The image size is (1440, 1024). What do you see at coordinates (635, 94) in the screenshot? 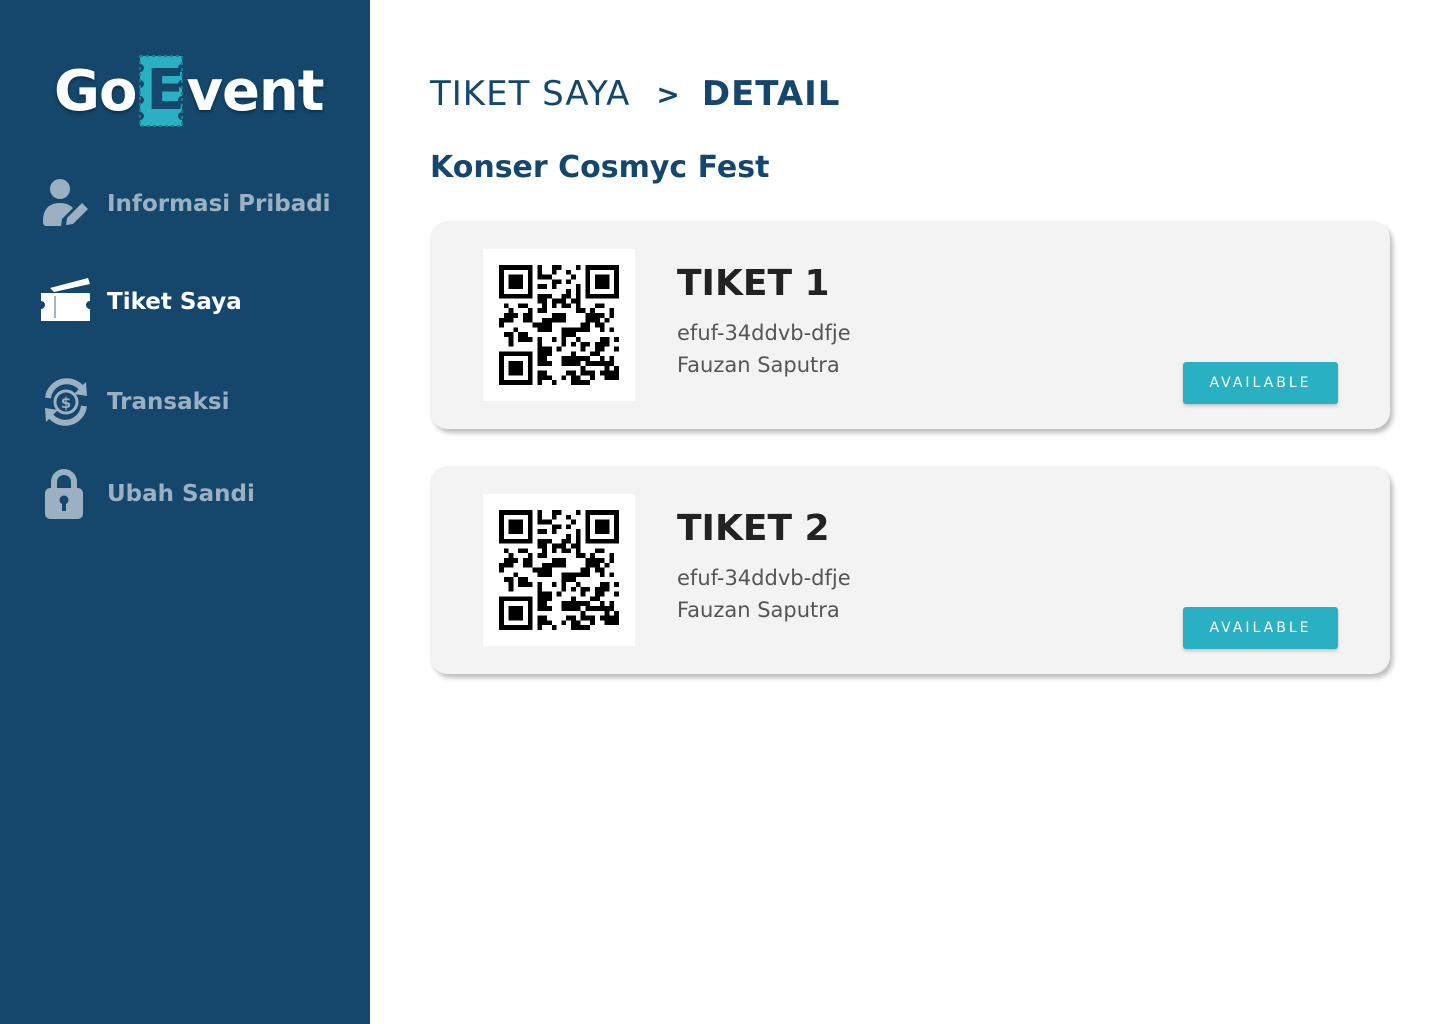
I see `breadcrumb: TIKET SAYA > DETAIL` at bounding box center [635, 94].